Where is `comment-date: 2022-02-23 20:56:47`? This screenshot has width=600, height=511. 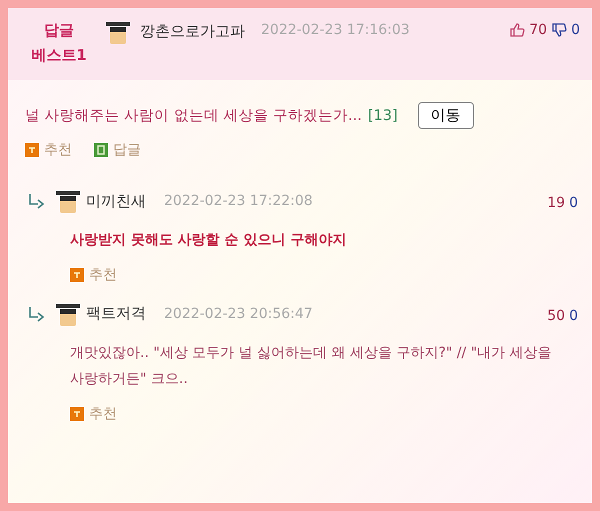 comment-date: 2022-02-23 20:56:47 is located at coordinates (238, 314).